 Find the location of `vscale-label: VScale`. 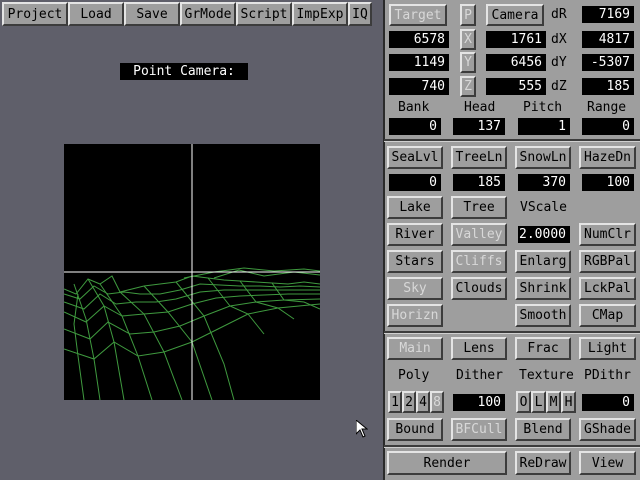

vscale-label: VScale is located at coordinates (543, 207).